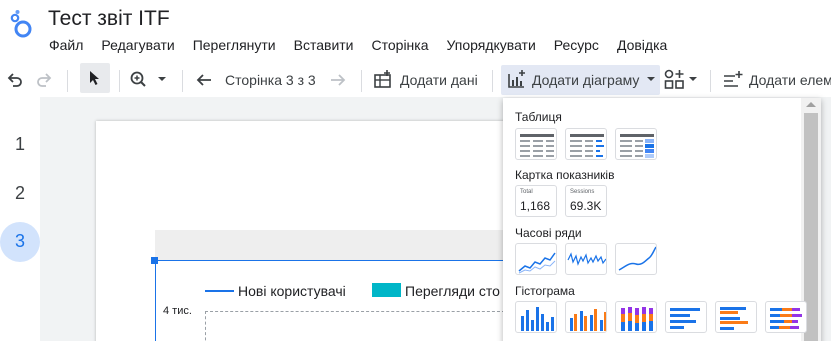 This screenshot has width=831, height=341. Describe the element at coordinates (234, 45) in the screenshot. I see `menu-view: Переглянути` at that location.